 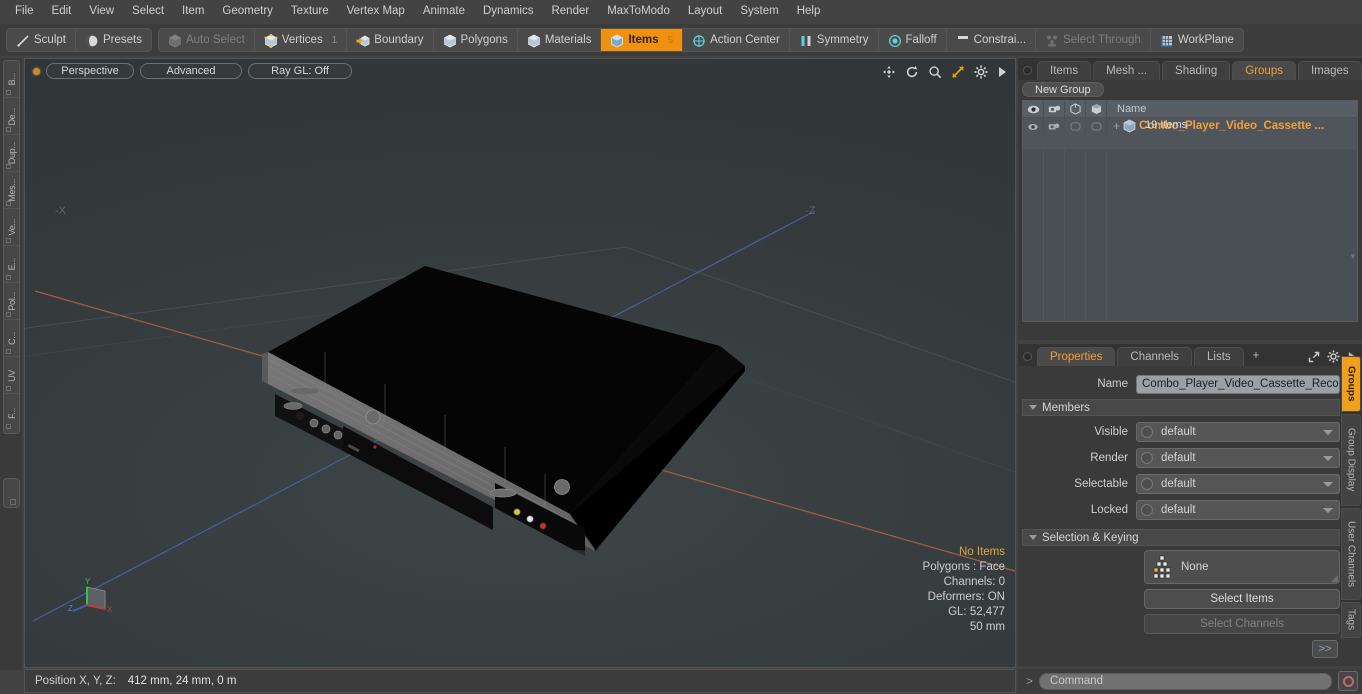 What do you see at coordinates (1054, 126) in the screenshot?
I see `row-render-toggle` at bounding box center [1054, 126].